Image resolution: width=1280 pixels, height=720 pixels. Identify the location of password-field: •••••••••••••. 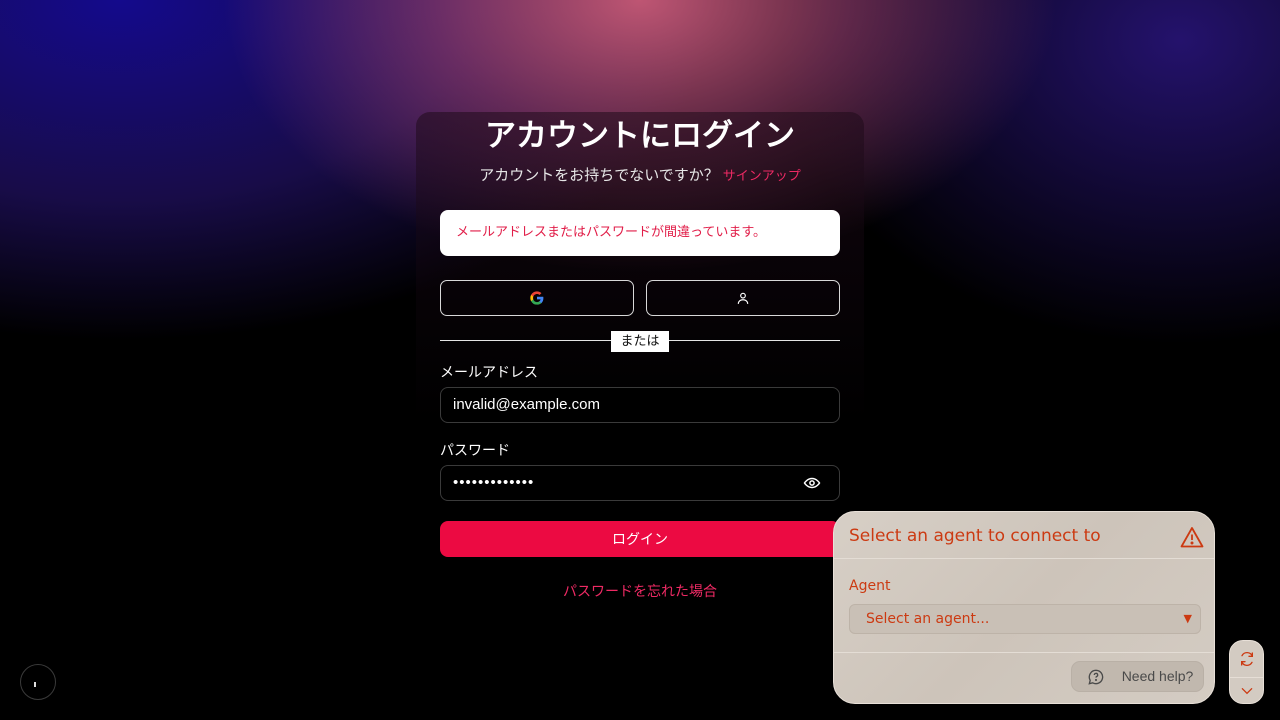
(640, 483).